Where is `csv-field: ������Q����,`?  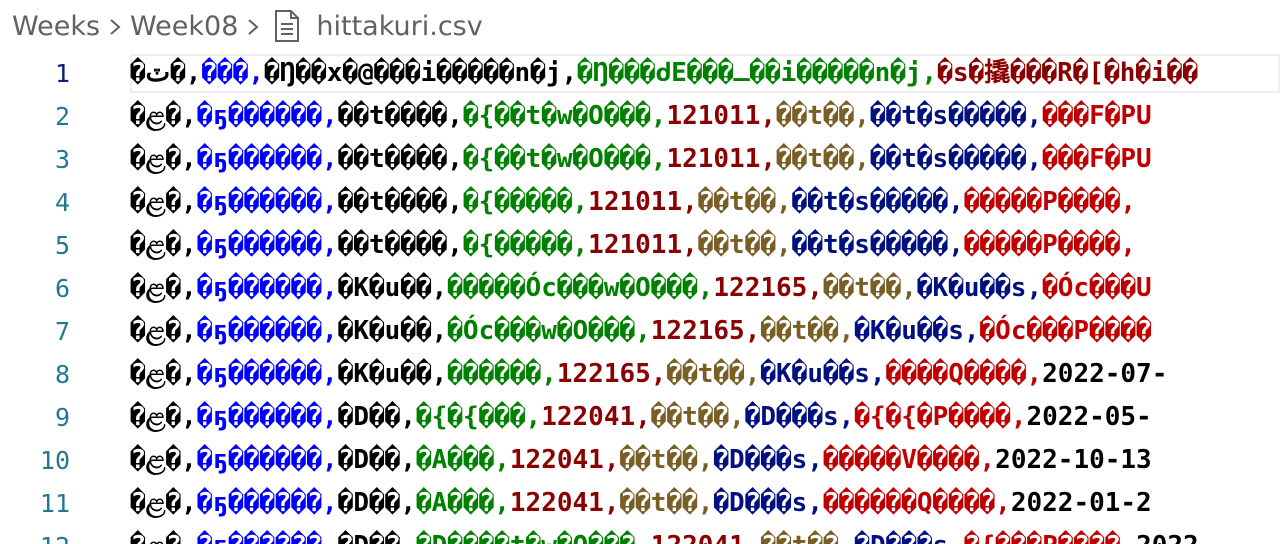 csv-field: ������Q����, is located at coordinates (916, 503).